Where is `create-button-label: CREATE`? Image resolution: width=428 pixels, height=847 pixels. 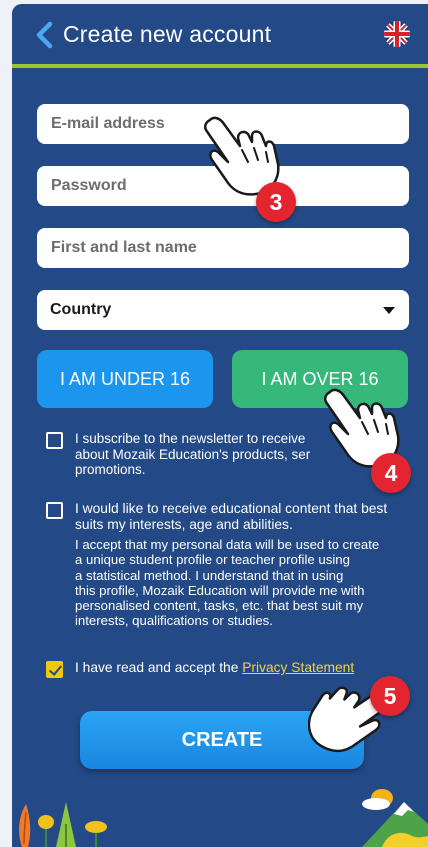
create-button-label: CREATE is located at coordinates (222, 739).